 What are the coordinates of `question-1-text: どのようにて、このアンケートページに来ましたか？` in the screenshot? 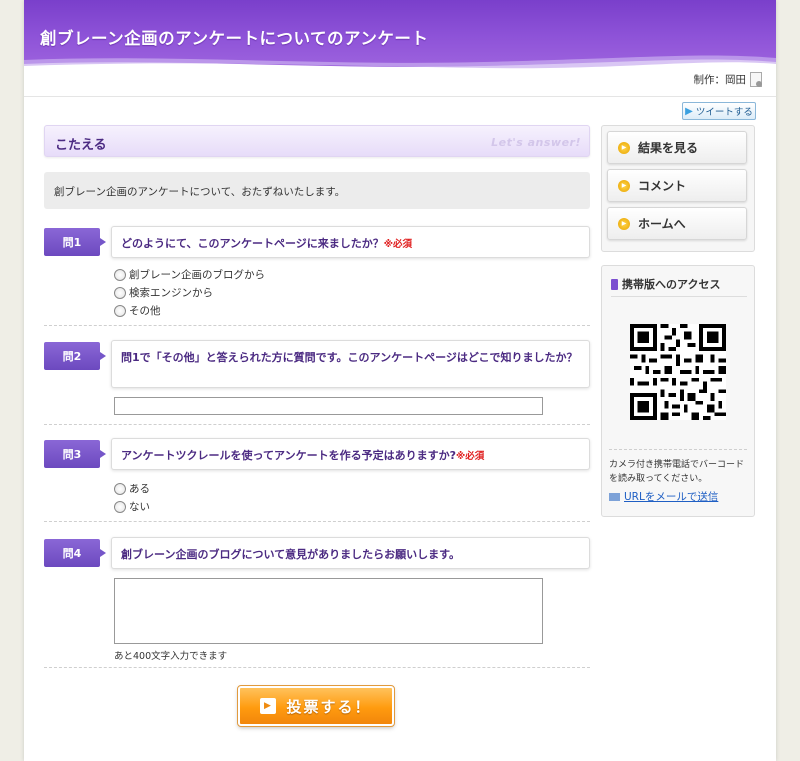 It's located at (252, 243).